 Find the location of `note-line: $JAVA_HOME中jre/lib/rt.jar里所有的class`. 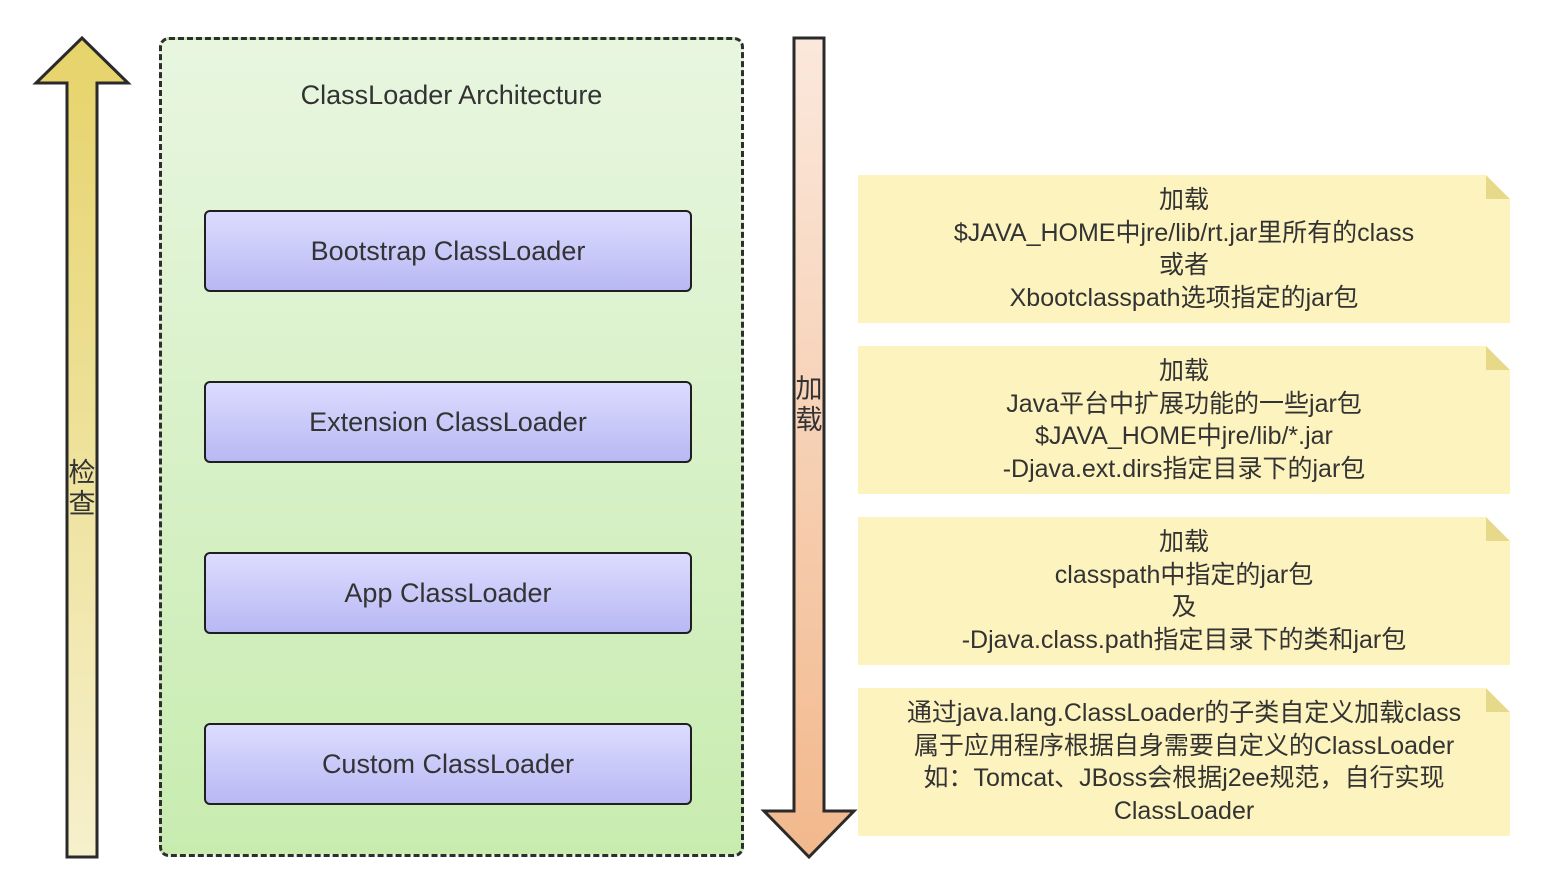

note-line: $JAVA_HOME中jre/lib/rt.jar里所有的class is located at coordinates (1184, 232).